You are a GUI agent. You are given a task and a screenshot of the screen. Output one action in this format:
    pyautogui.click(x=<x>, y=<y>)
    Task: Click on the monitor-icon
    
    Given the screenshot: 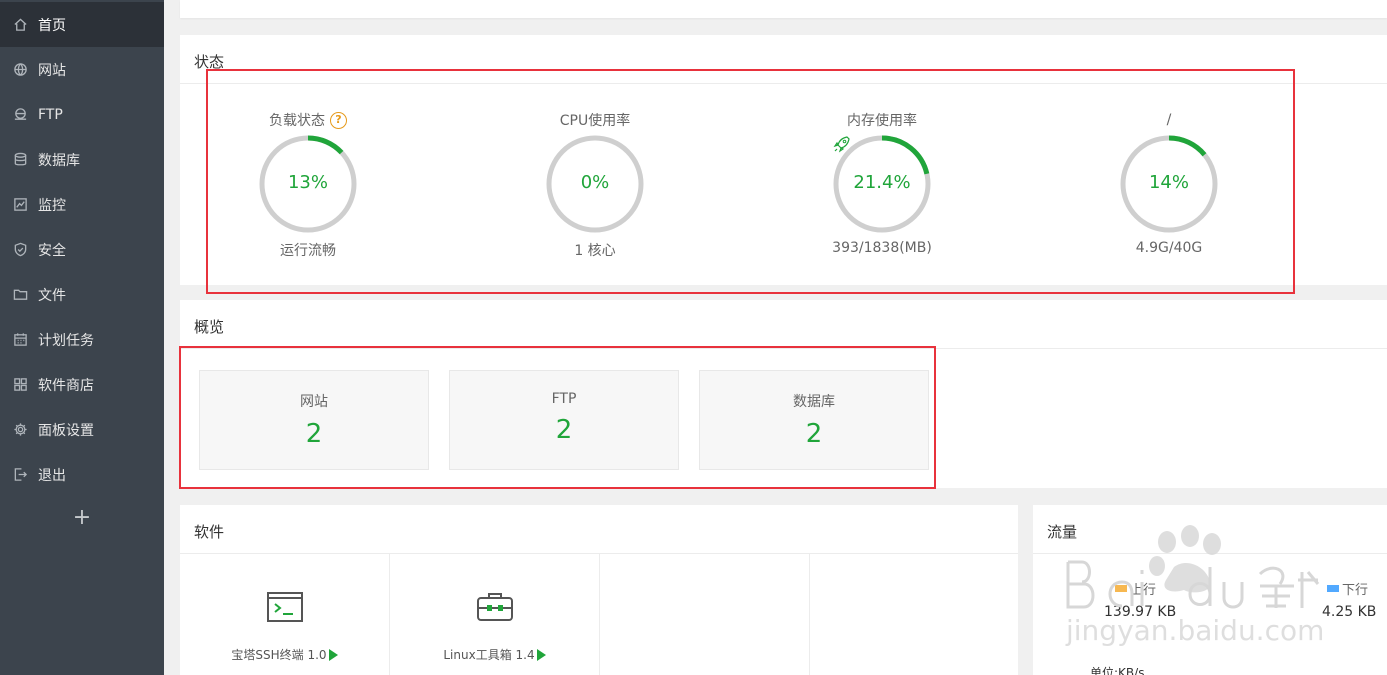 What is the action you would take?
    pyautogui.click(x=20, y=205)
    